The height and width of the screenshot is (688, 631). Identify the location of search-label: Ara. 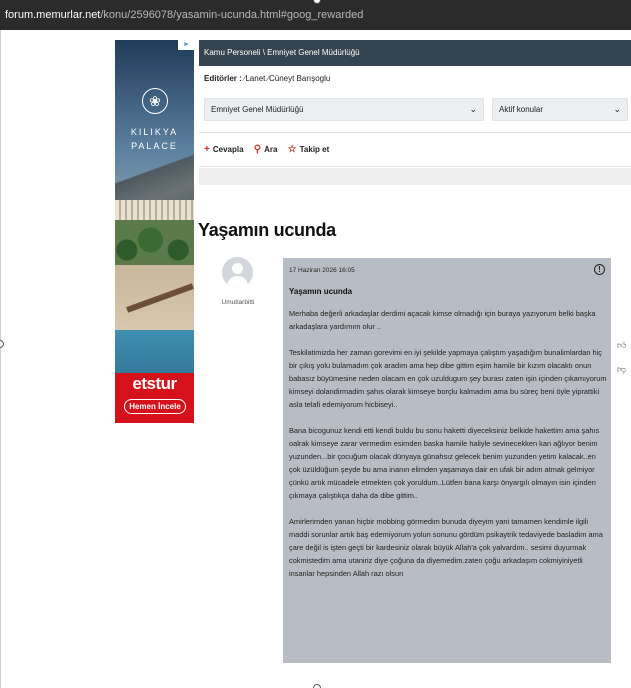
(271, 149).